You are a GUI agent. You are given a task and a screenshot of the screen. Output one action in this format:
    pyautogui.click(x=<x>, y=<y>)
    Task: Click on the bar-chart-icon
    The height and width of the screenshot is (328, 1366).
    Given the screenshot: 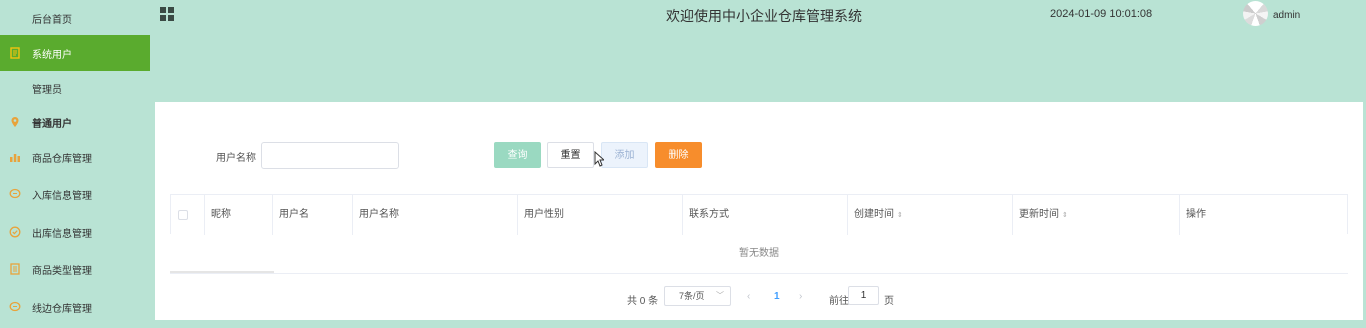 What is the action you would take?
    pyautogui.click(x=15, y=157)
    